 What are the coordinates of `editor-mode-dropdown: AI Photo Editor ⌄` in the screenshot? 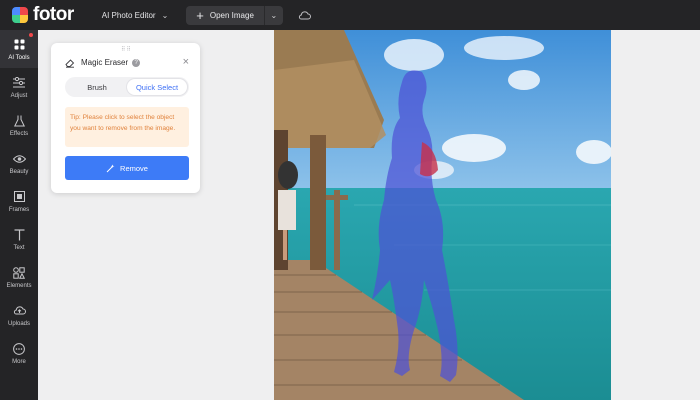 It's located at (135, 15).